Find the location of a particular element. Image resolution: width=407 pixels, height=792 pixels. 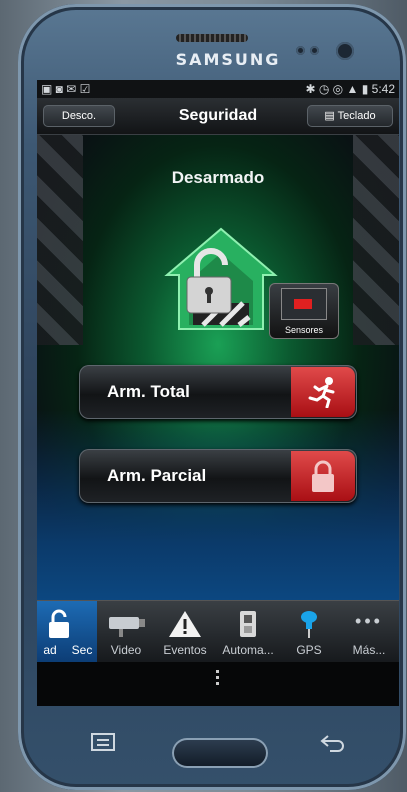

tab-events-label: Eventos is located at coordinates (185, 650).